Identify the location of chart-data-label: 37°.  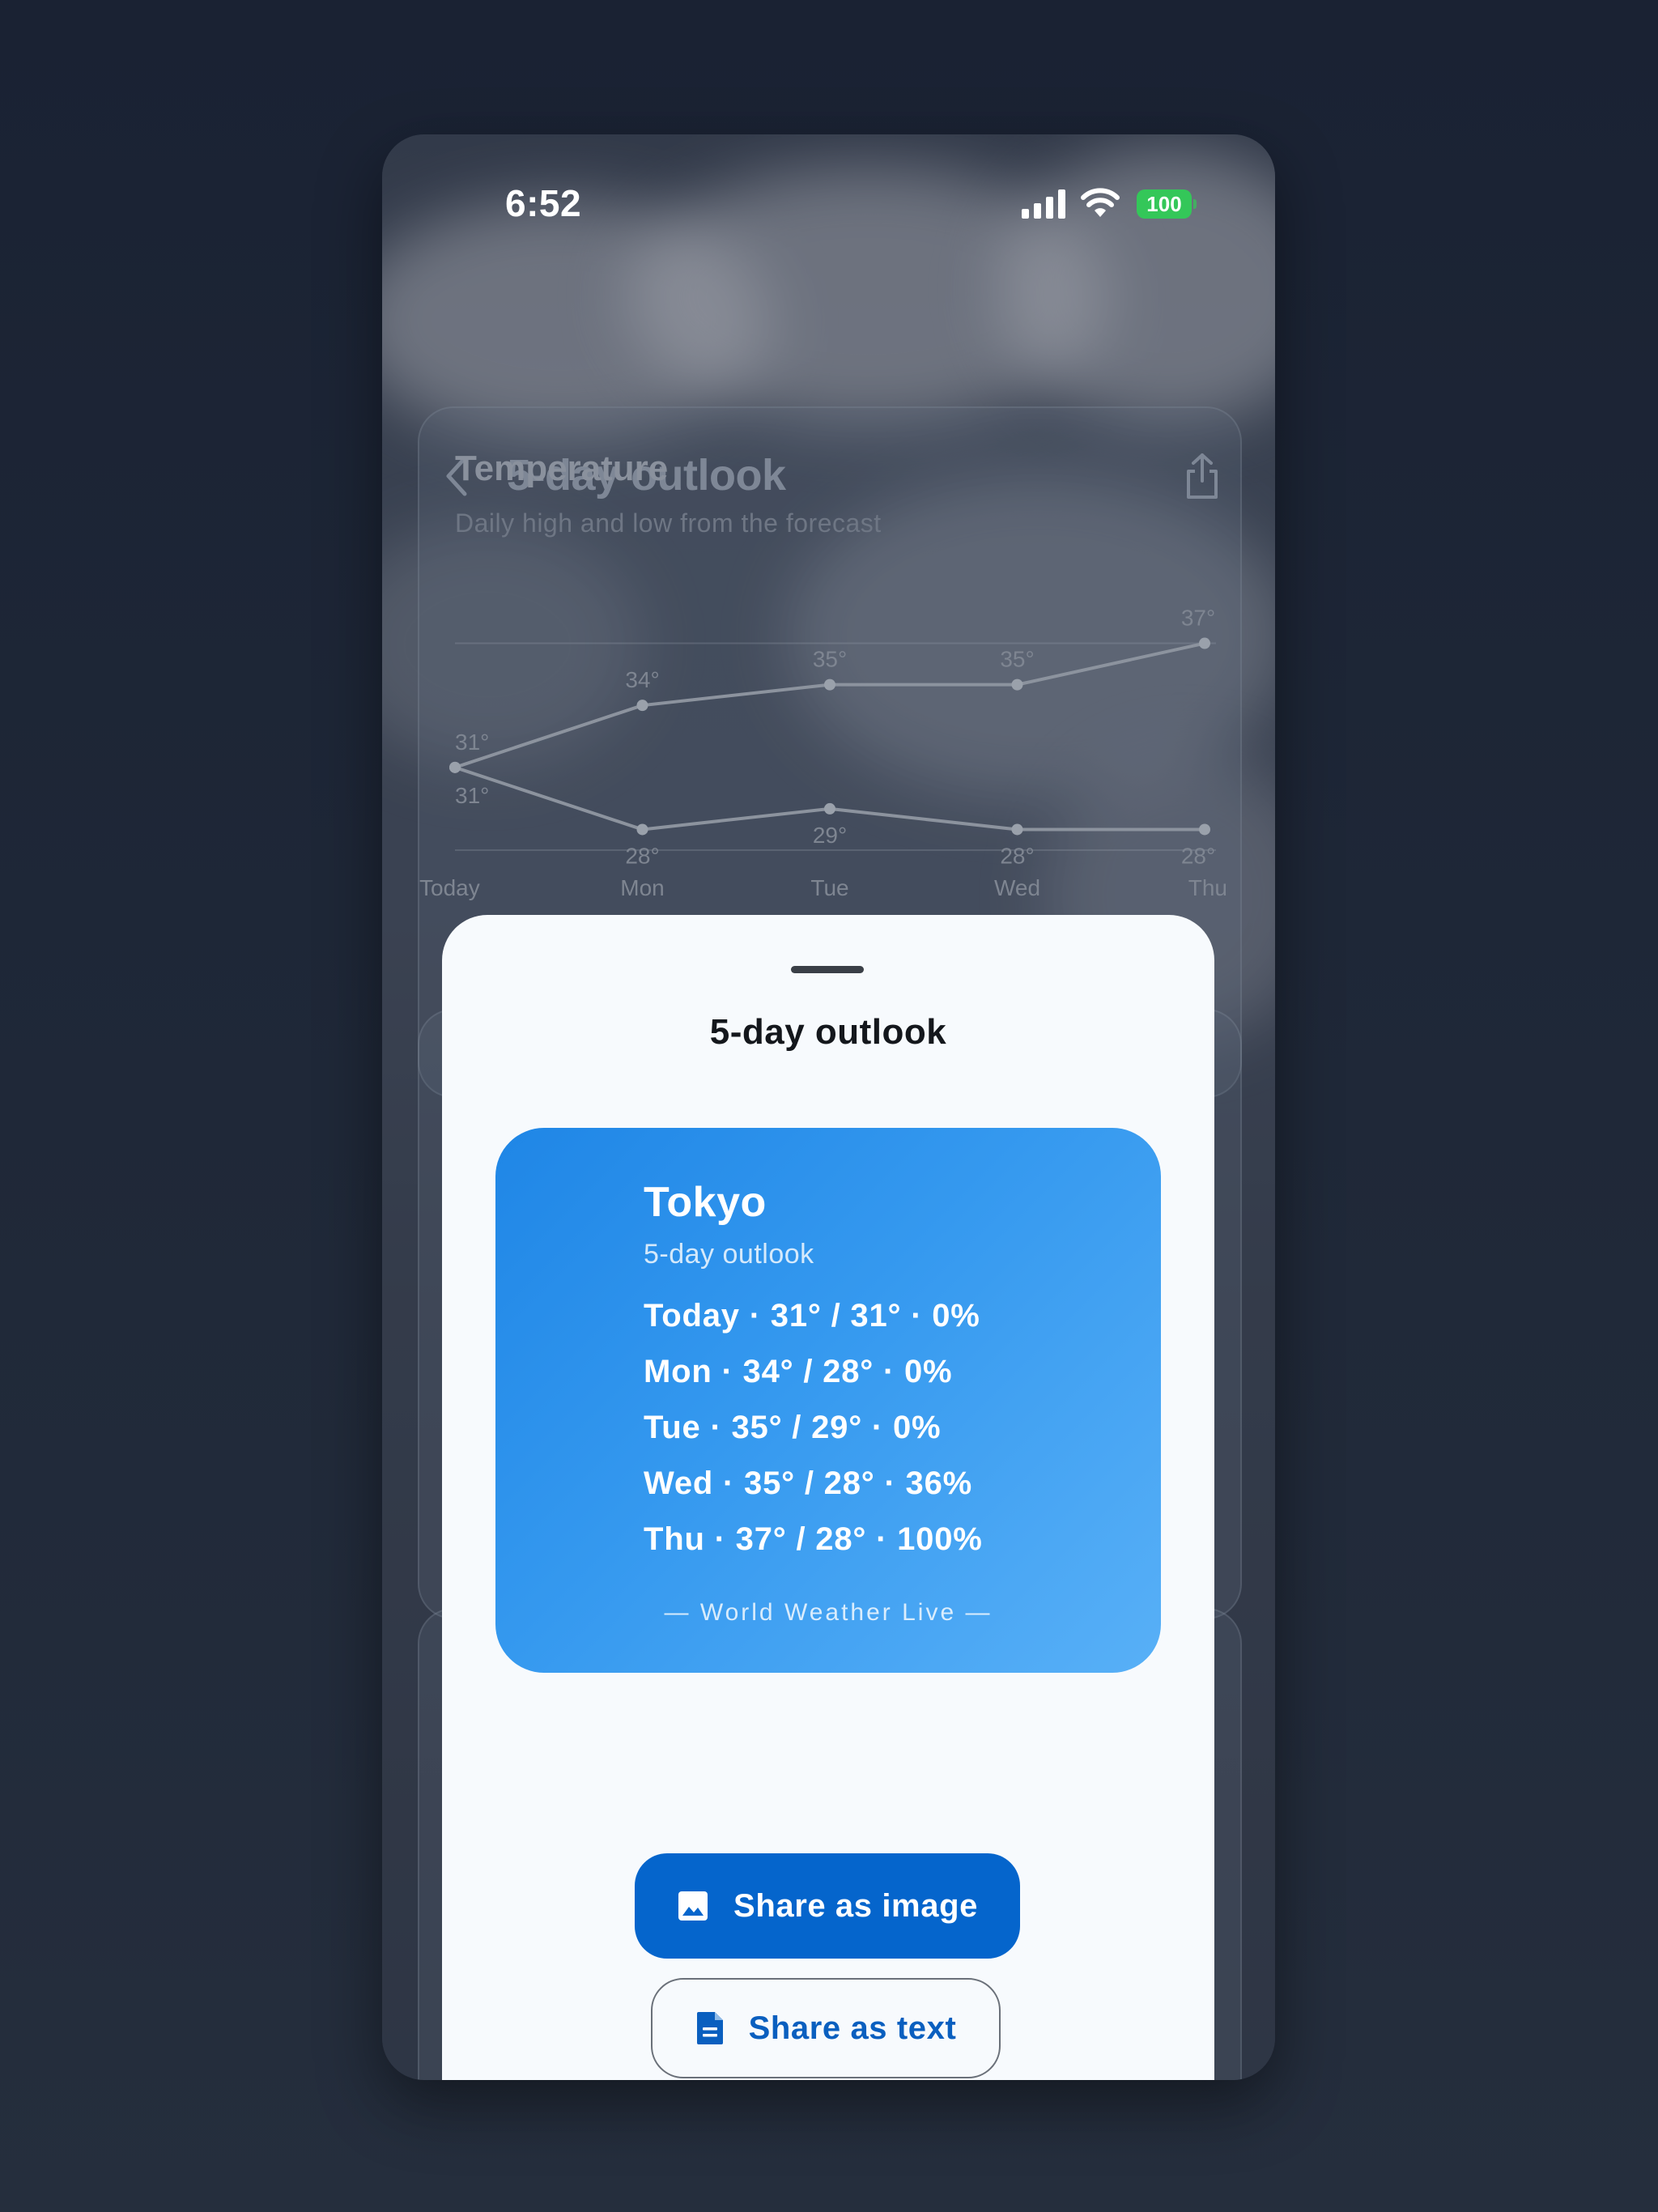
(1198, 619).